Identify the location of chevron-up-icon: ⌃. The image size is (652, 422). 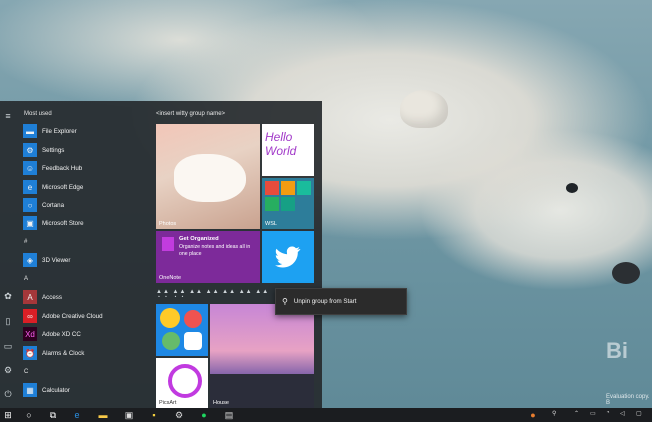
(576, 413).